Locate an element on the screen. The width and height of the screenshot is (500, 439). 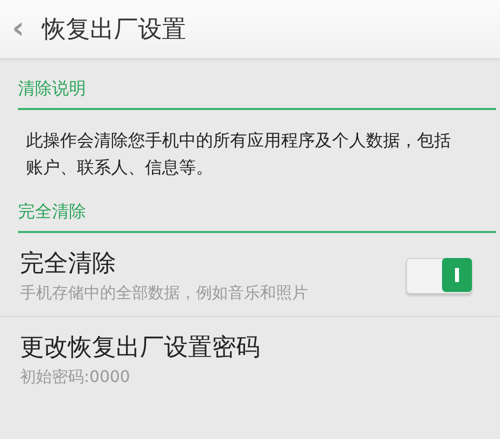
setting-subtitle: 初始密码:0000 is located at coordinates (76, 377).